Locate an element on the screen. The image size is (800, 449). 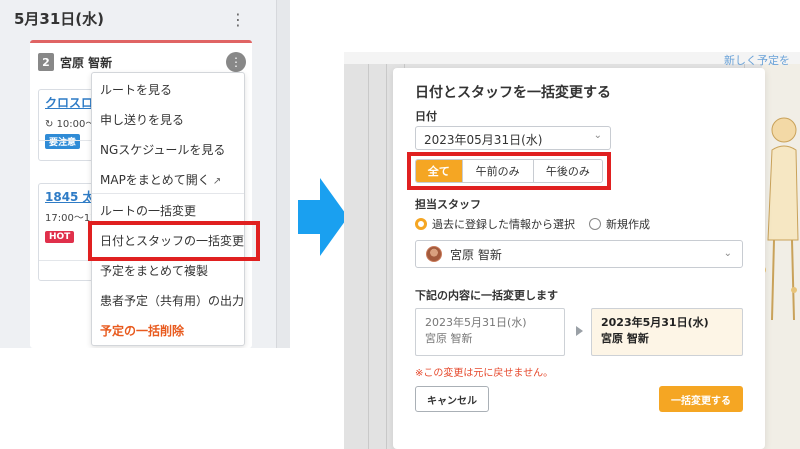
menu-divider is located at coordinates (168, 193).